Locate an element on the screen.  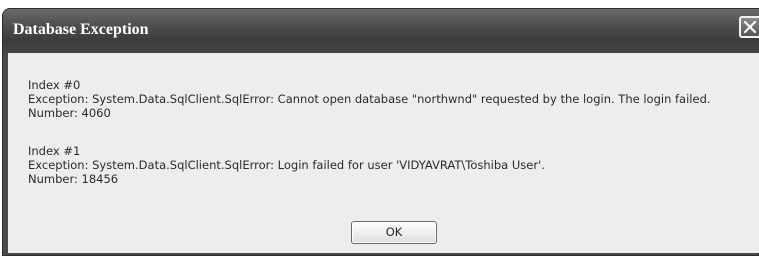
error-index-1: Index #1 is located at coordinates (54, 151).